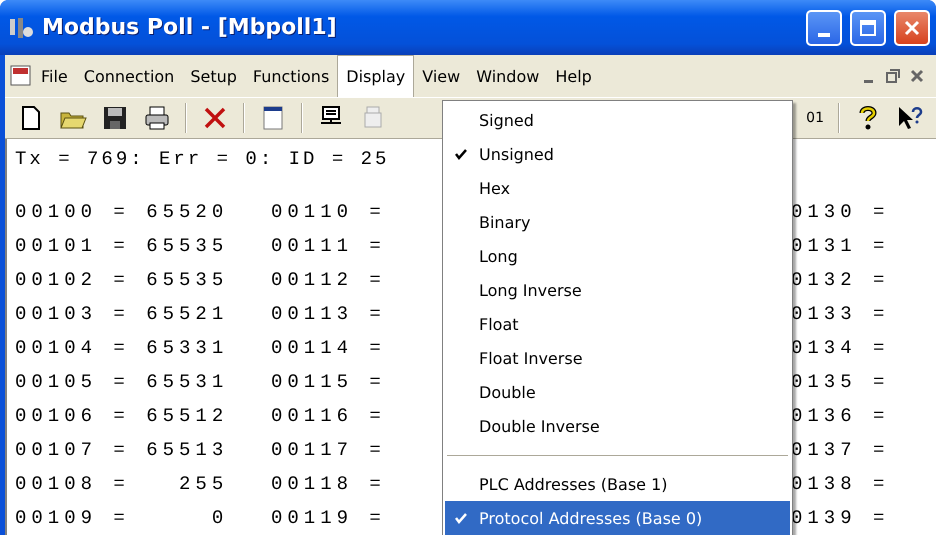 The width and height of the screenshot is (936, 535). Describe the element at coordinates (121, 314) in the screenshot. I see `register-line: 00103 = 65521` at that location.